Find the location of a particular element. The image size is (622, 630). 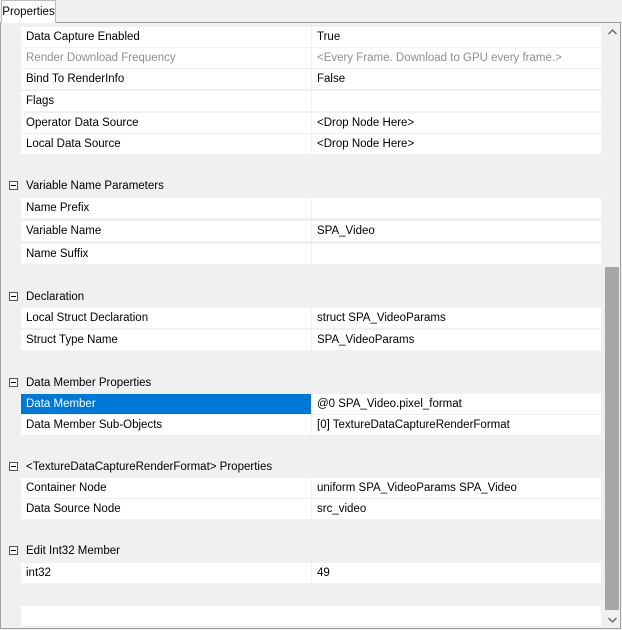

property-name: Data Member is located at coordinates (166, 404).